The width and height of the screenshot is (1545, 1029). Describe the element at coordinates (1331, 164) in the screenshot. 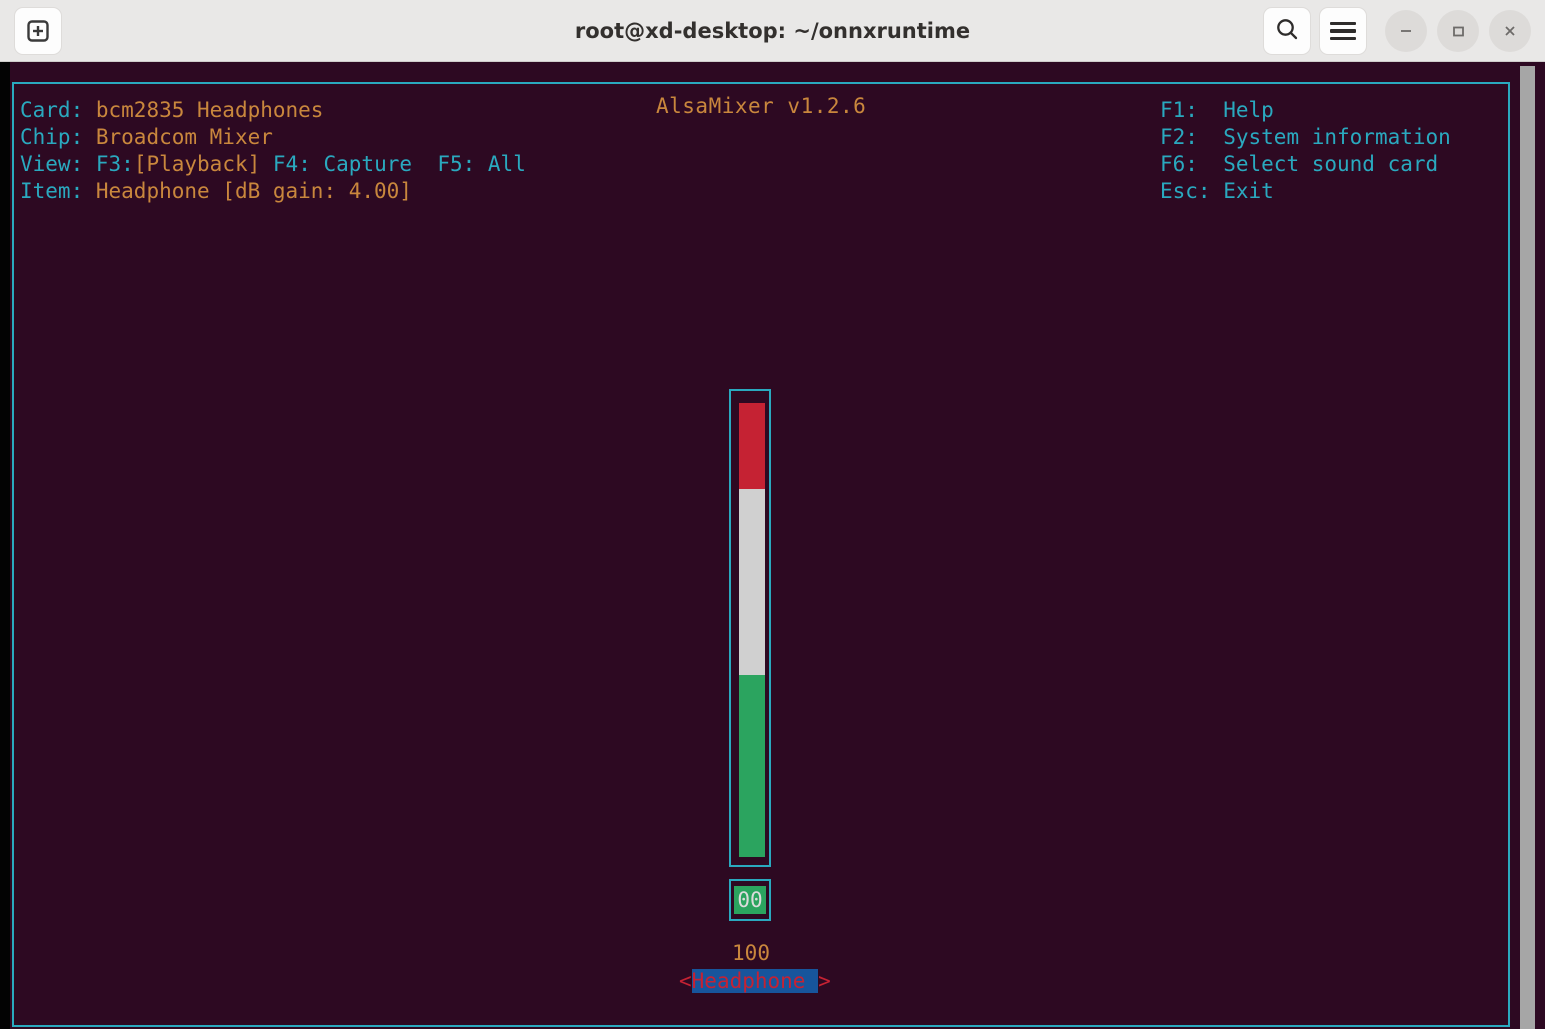

I see `help-action-f6: Select sound card` at that location.